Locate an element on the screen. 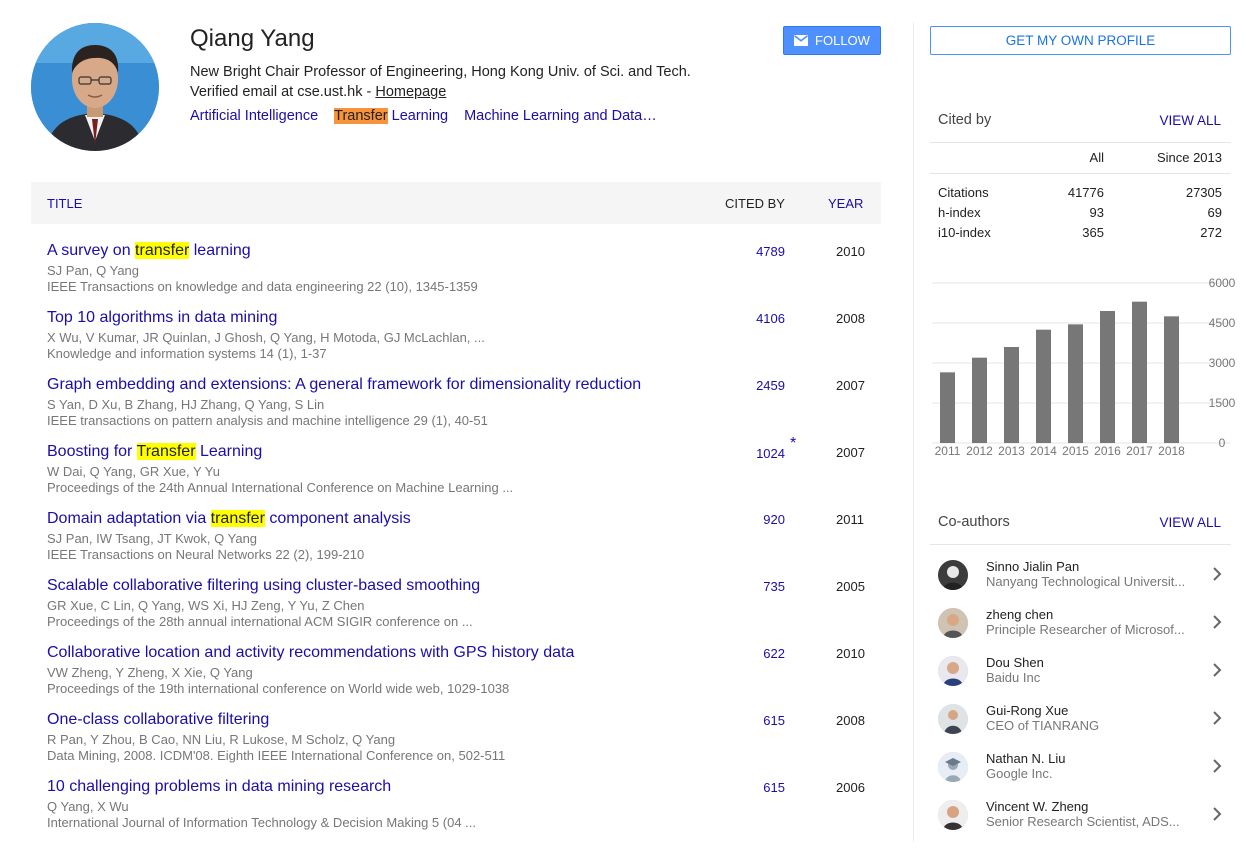  paper-title-link: A survey on transfer learning is located at coordinates (149, 251).